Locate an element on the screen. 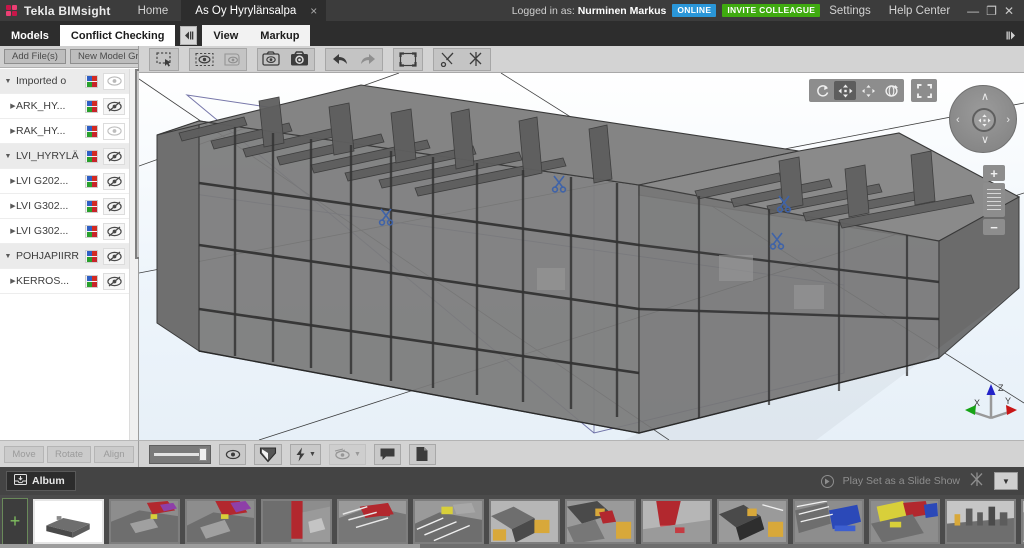  tree-row: ▼ POHJAPIIRR is located at coordinates (64, 256).